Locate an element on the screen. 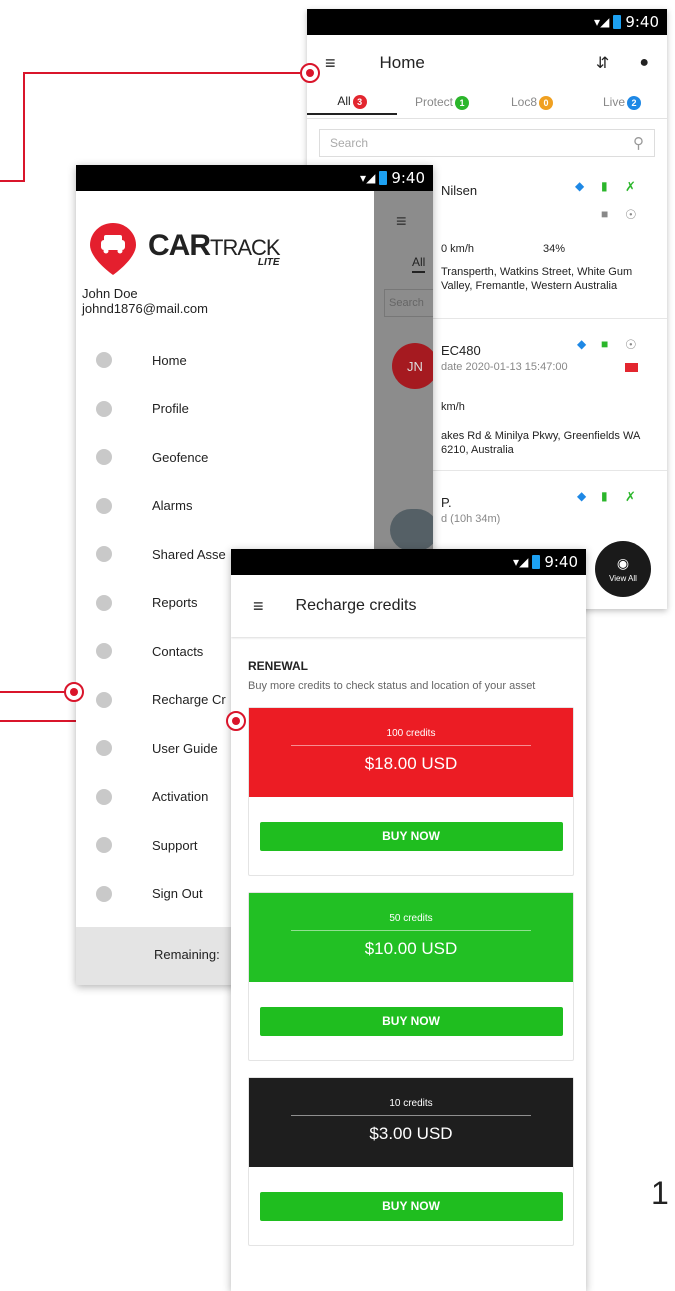  credits-price: $3.00 USD is located at coordinates (411, 1133).